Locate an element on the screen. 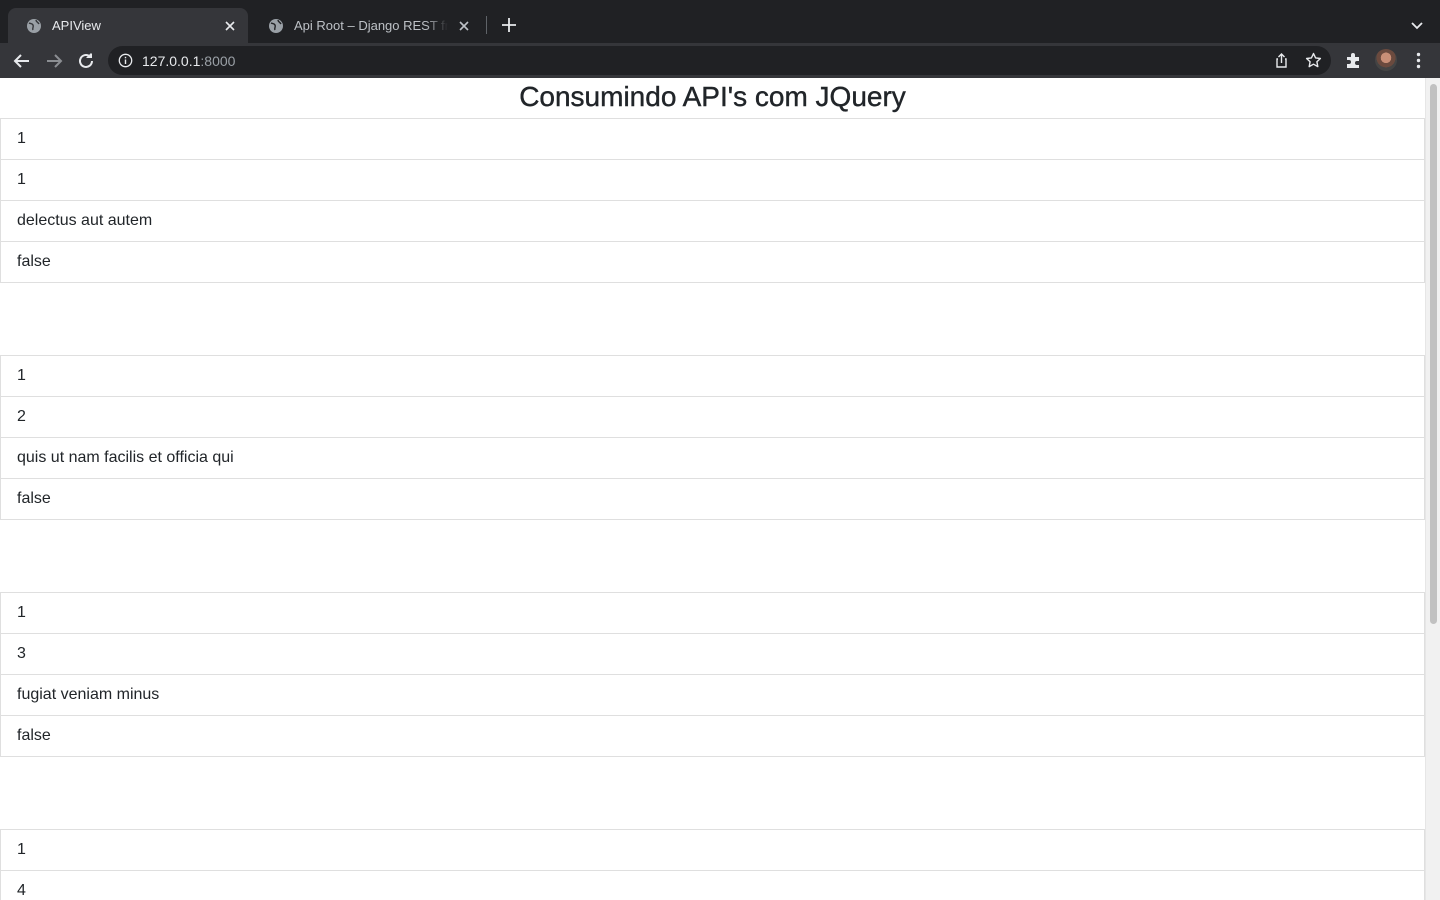  todo-title: delectus aut autem is located at coordinates (712, 220).